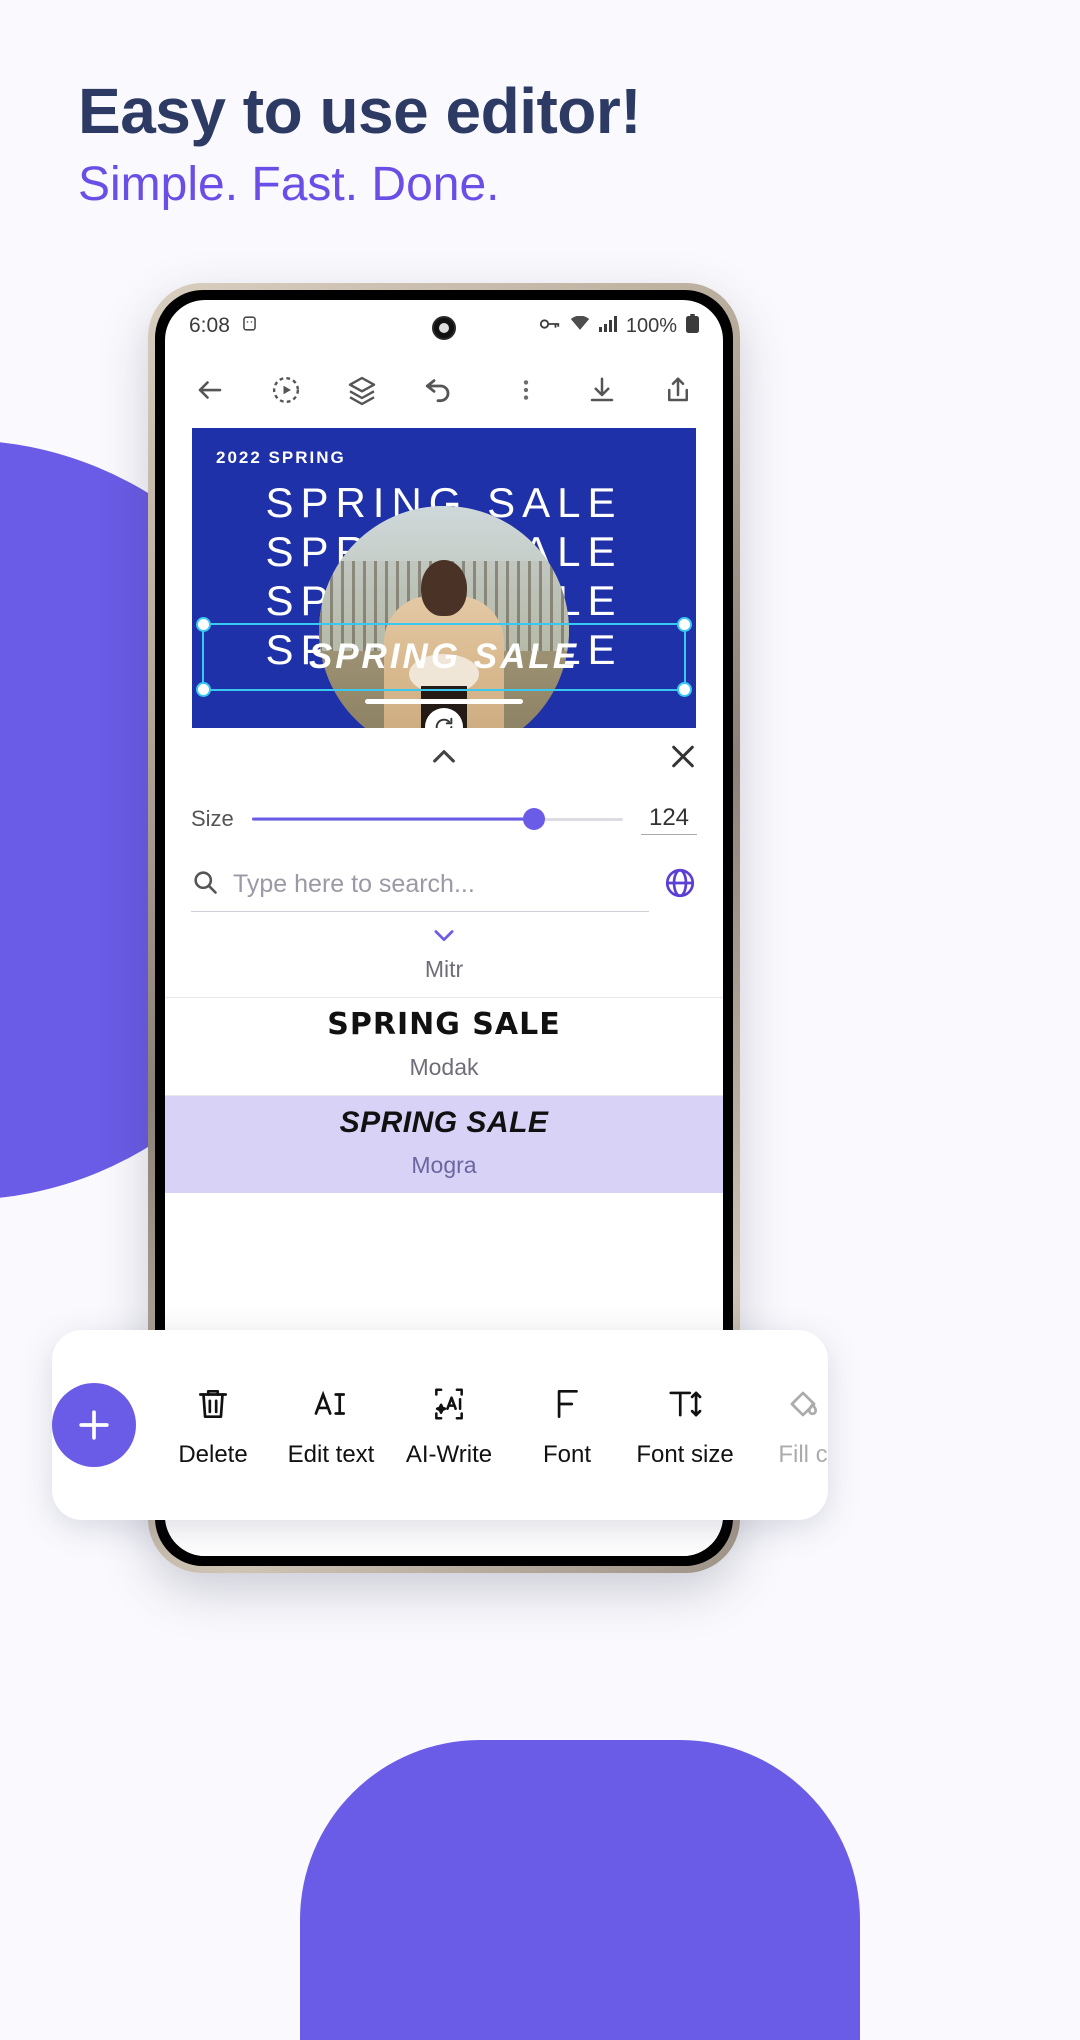 This screenshot has height=2040, width=1080. What do you see at coordinates (619, 326) in the screenshot?
I see `status-right: 100%` at bounding box center [619, 326].